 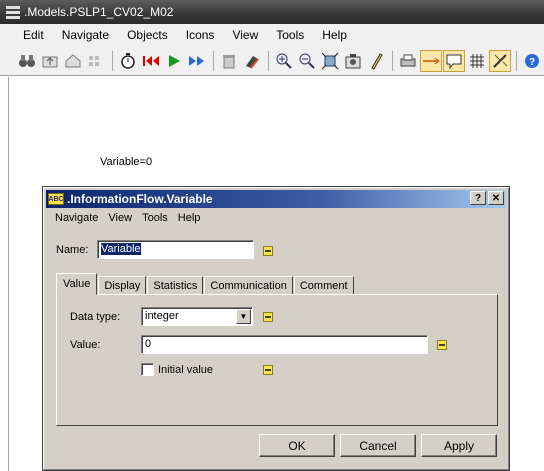 I want to click on value-inherit-icon, so click(x=442, y=345).